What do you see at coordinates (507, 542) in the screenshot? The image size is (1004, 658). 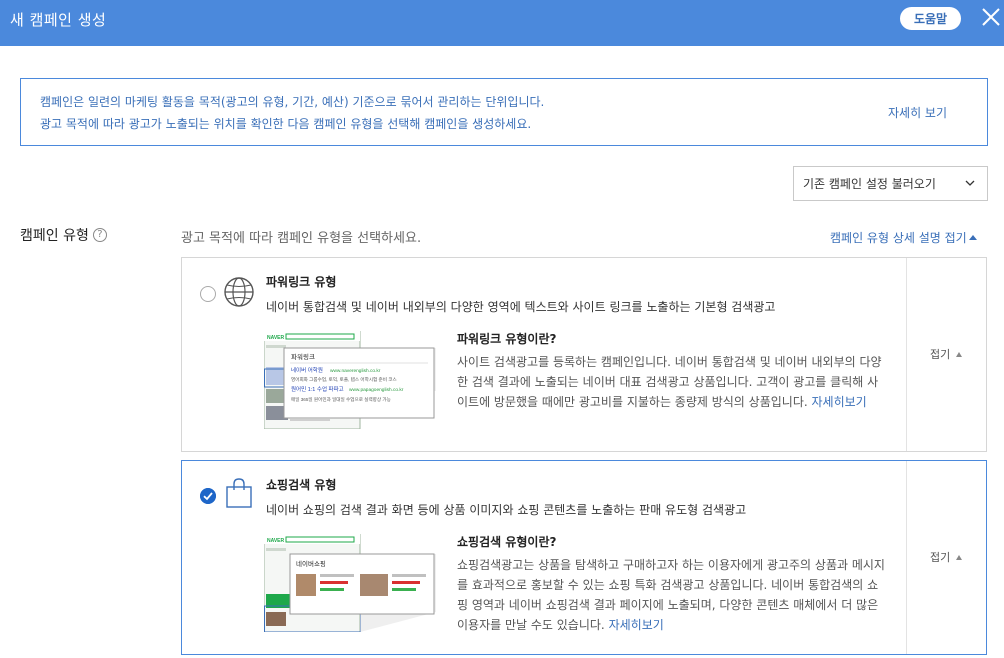 I see `shopping-sub-title: 쇼핑검색 유형이란?` at bounding box center [507, 542].